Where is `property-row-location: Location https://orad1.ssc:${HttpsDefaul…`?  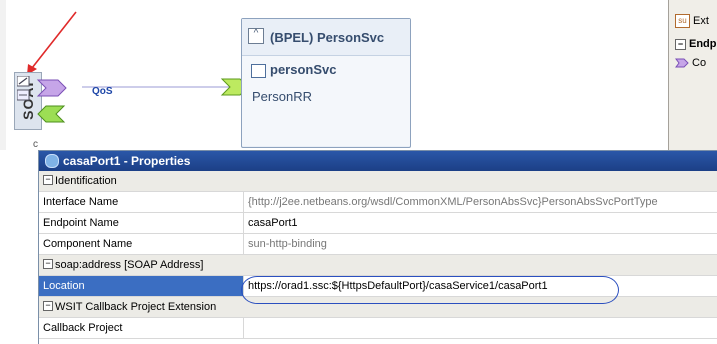 property-row-location: Location https://orad1.ssc:${HttpsDefaul… is located at coordinates (378, 286).